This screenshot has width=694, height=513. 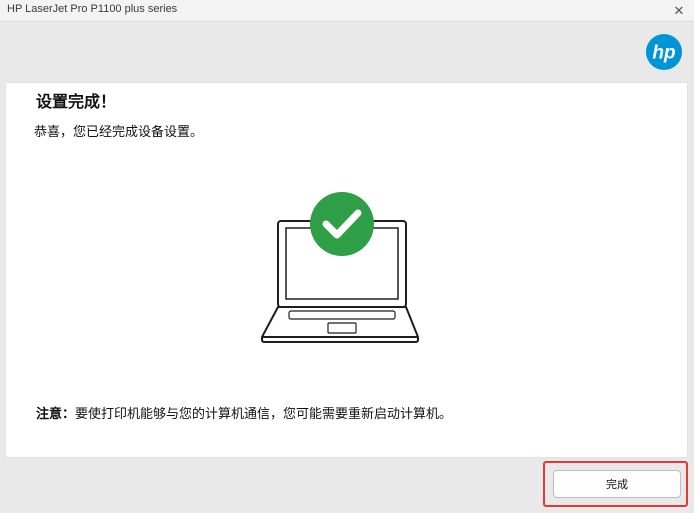 I want to click on title-bar: HP LaserJet Pro P1100 plus series ✕, so click(x=347, y=11).